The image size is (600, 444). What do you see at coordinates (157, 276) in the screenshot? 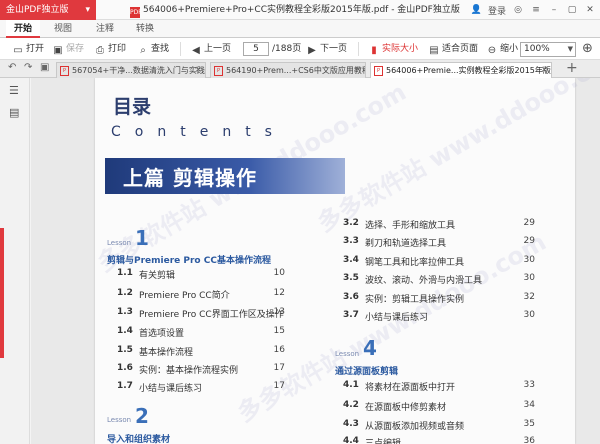
I see `toc-text: 有关剪辑` at bounding box center [157, 276].